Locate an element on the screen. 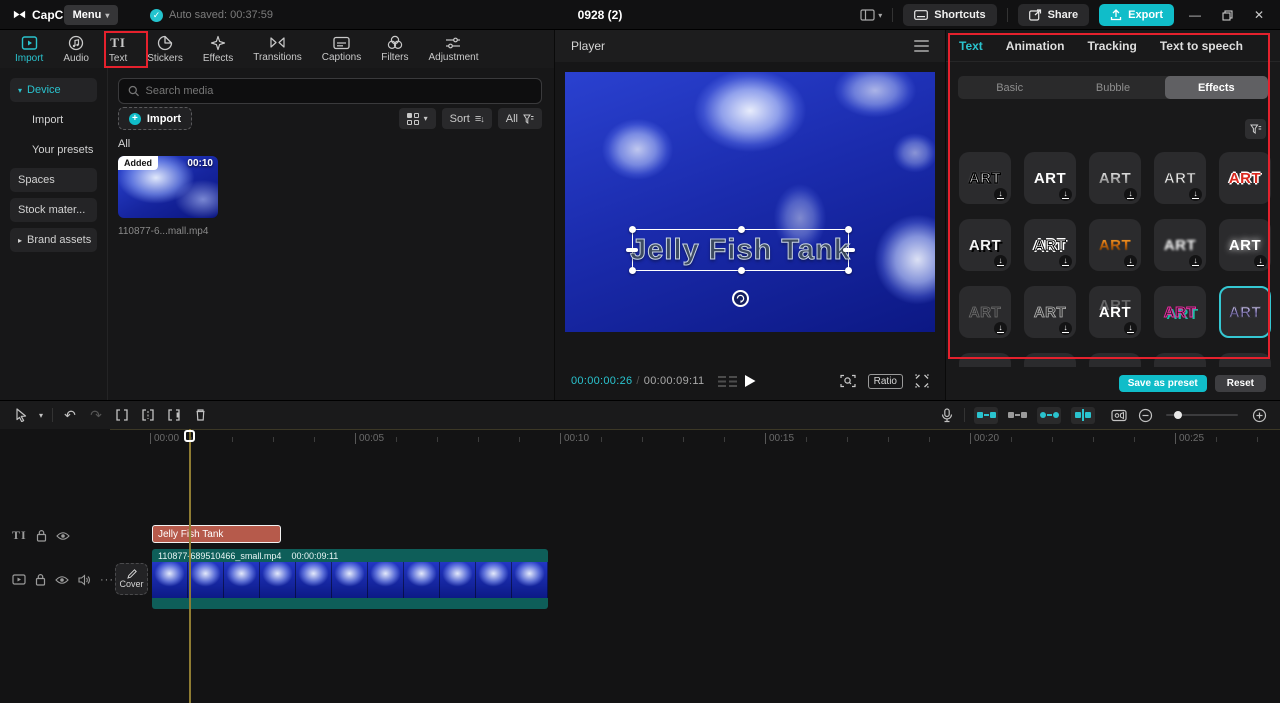 The width and height of the screenshot is (1280, 703). chevron-down-icon: ▾ is located at coordinates (41, 415).